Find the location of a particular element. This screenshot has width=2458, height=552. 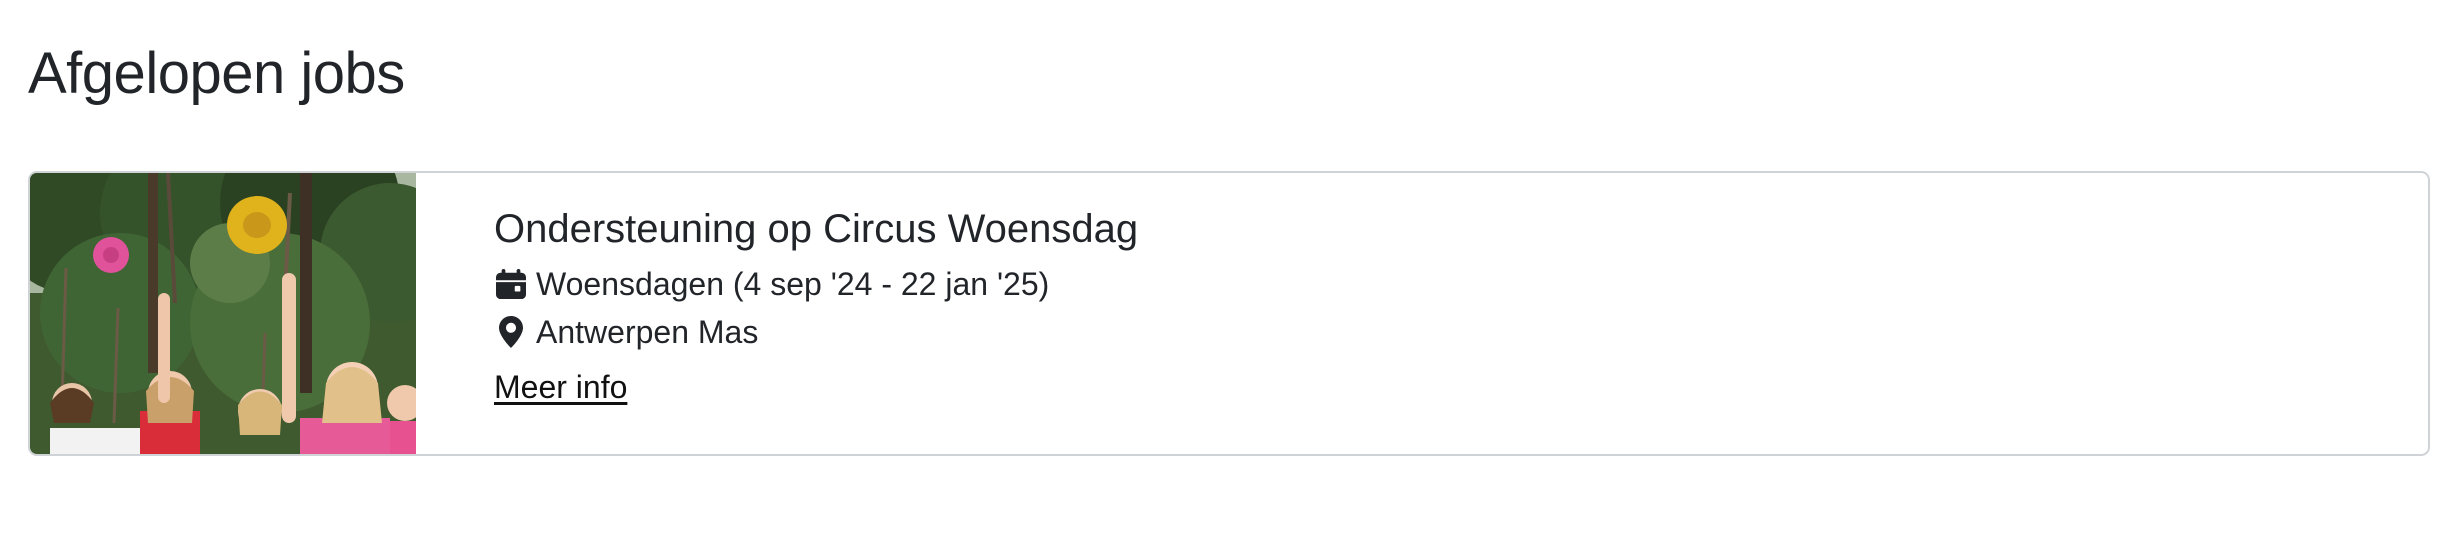

job-location: Antwerpen Mas is located at coordinates (816, 332).